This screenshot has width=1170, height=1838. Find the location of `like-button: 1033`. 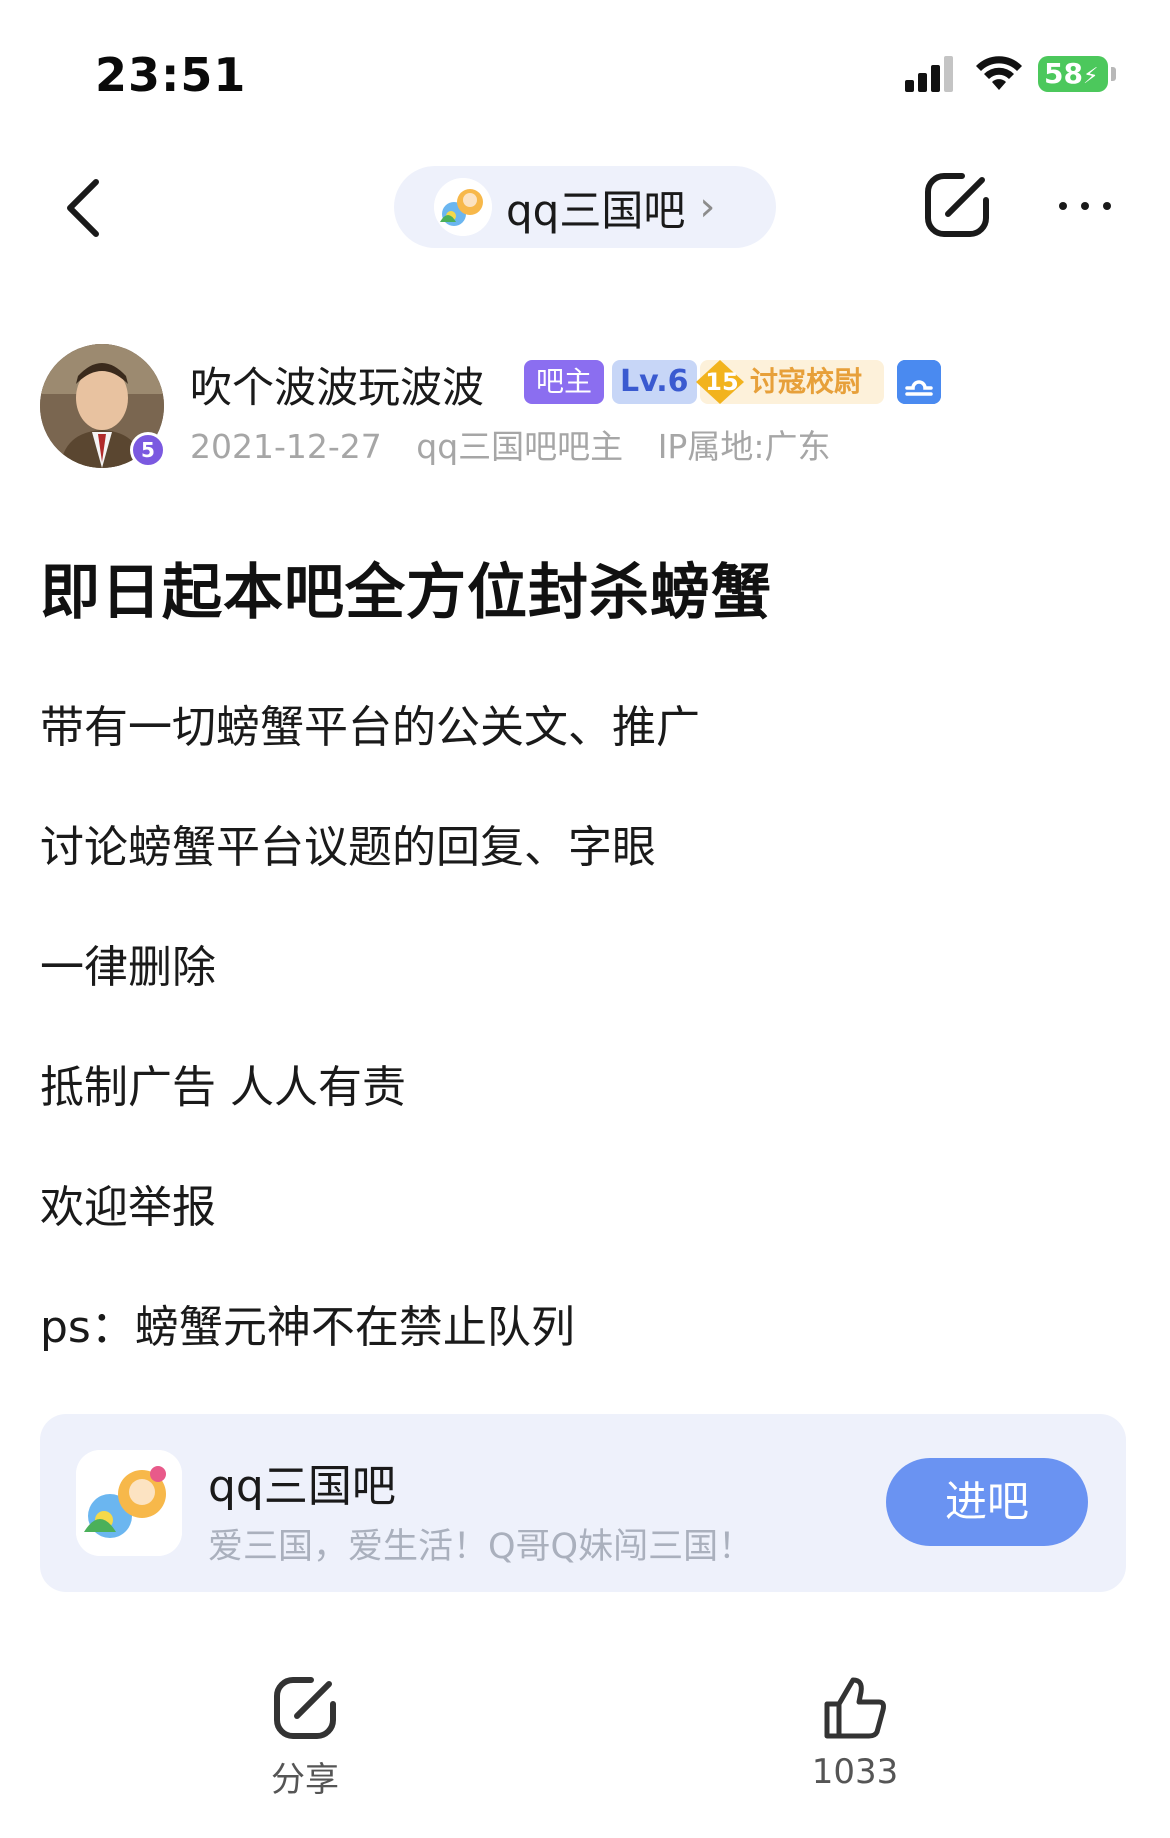

like-button: 1033 is located at coordinates (855, 1732).